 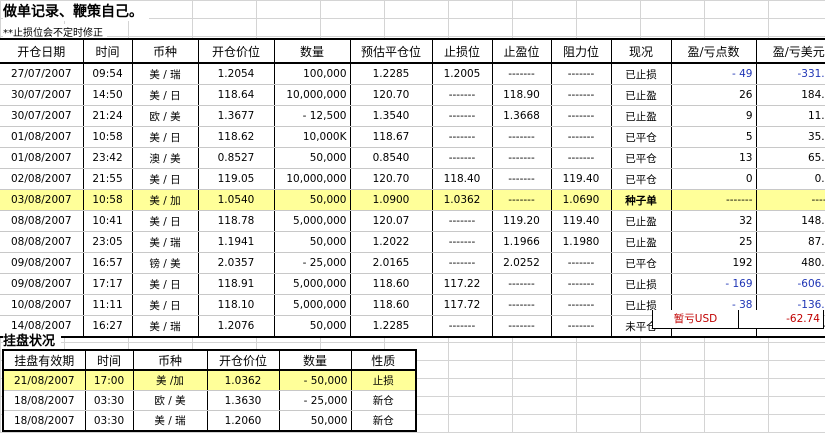 What do you see at coordinates (521, 116) in the screenshot?
I see `cell-take-profit: 1.3668` at bounding box center [521, 116].